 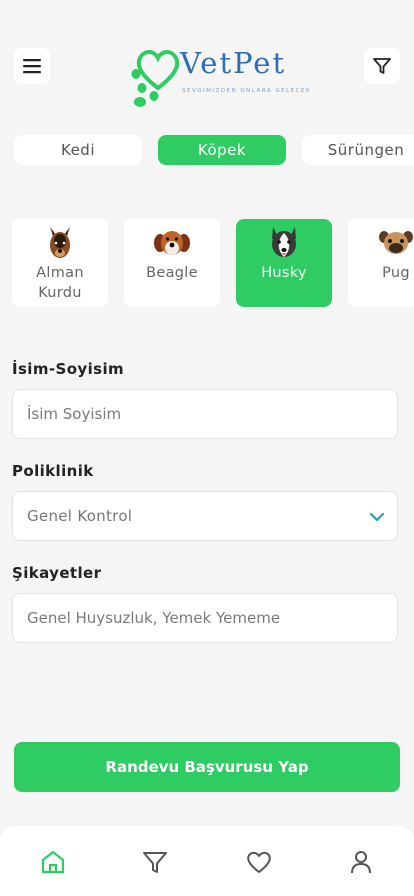 I want to click on paw-heart-icon, so click(x=155, y=78).